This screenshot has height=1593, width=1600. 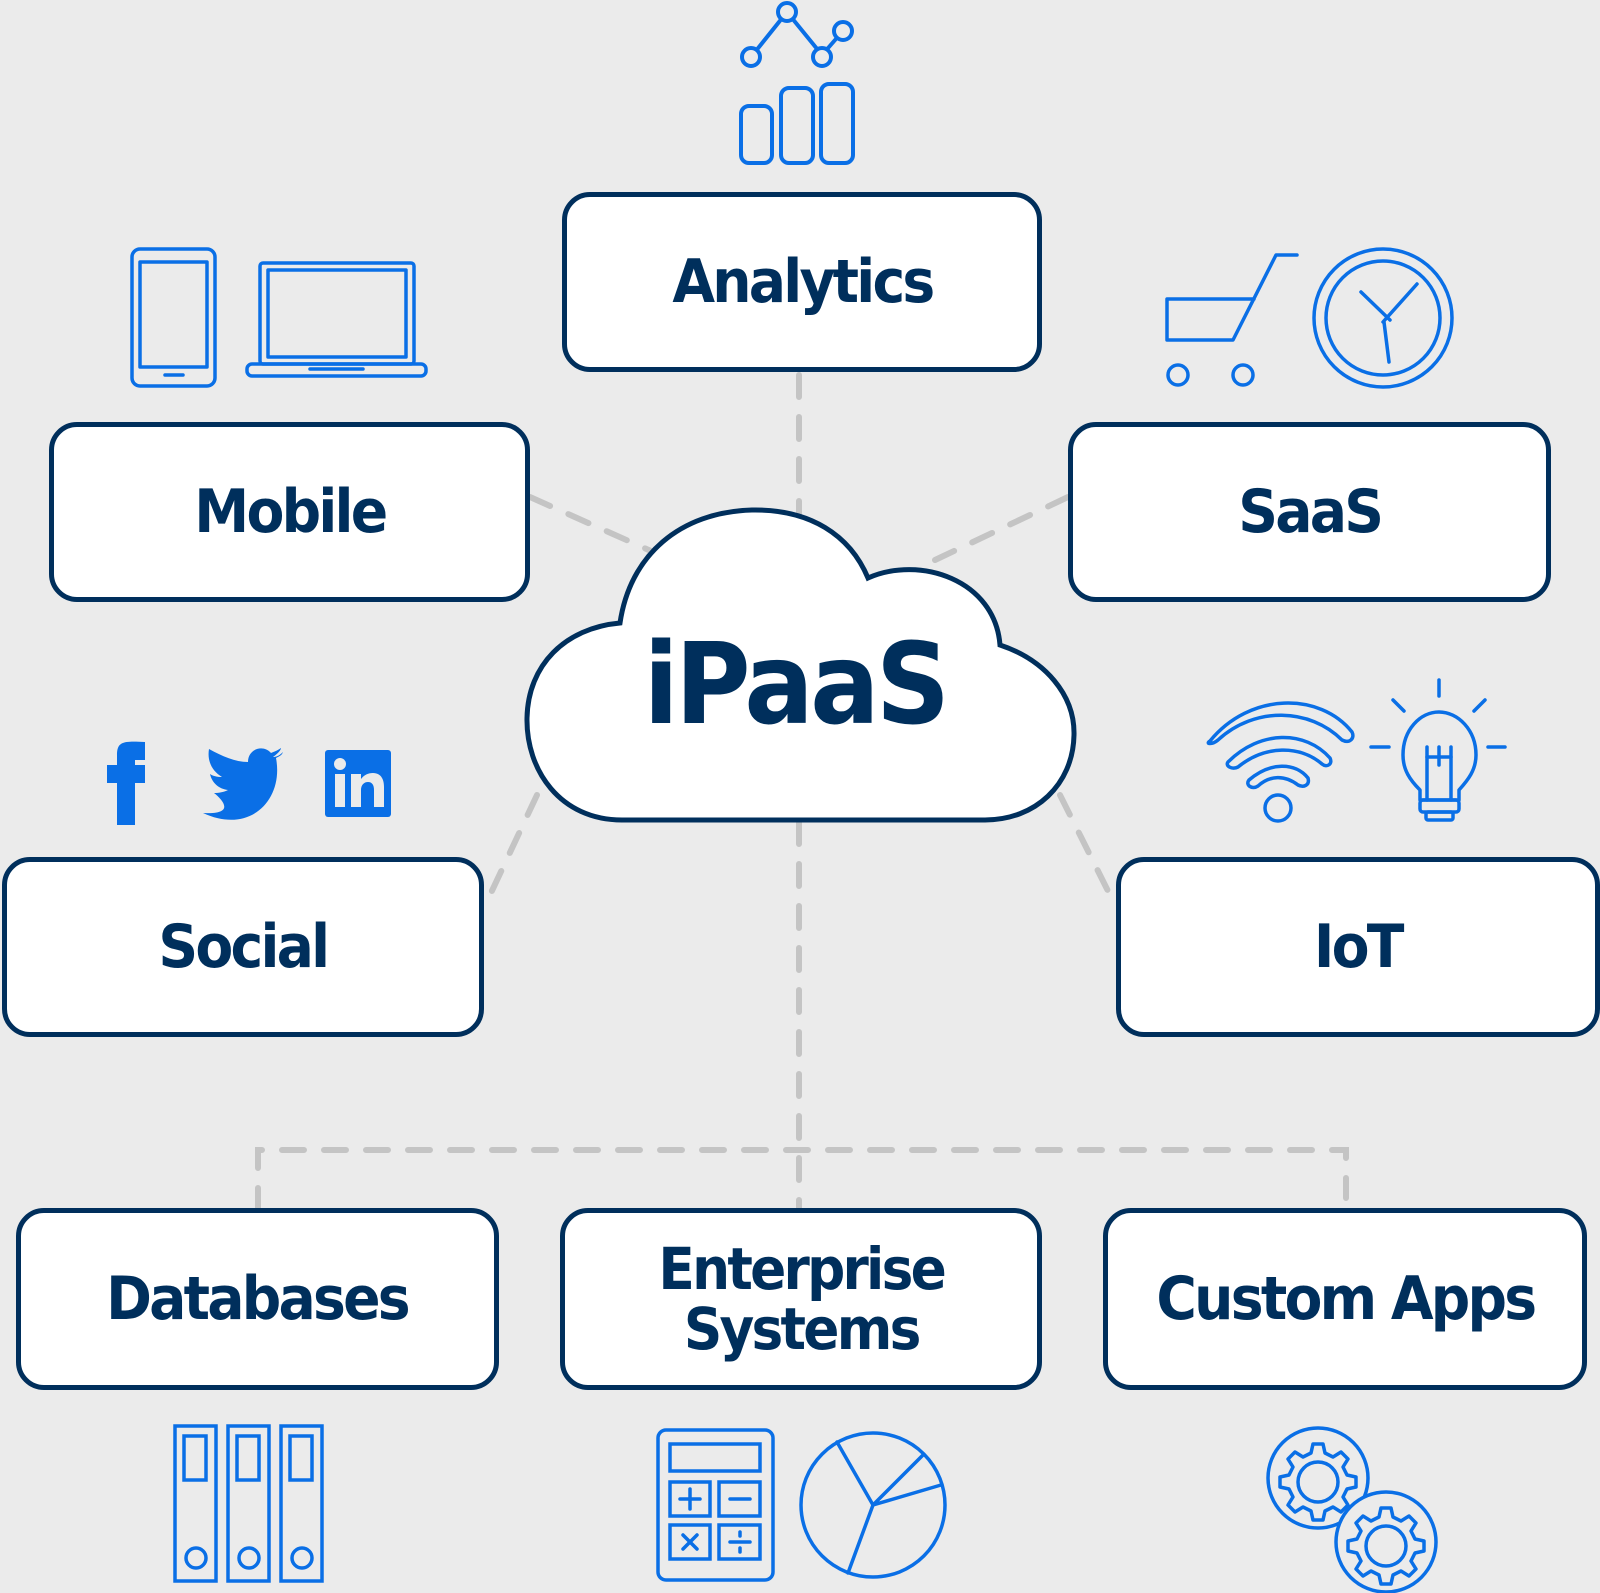 I want to click on linkedin-icon, so click(x=358, y=783).